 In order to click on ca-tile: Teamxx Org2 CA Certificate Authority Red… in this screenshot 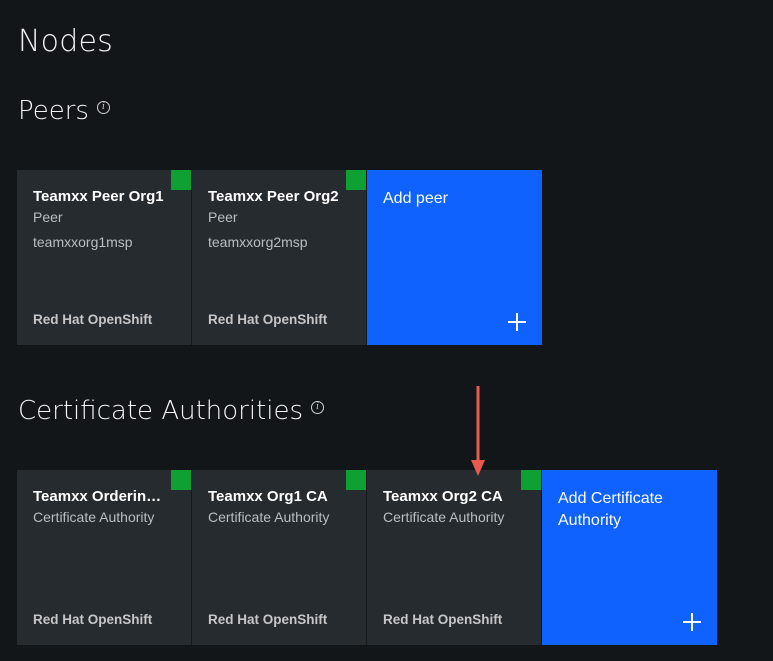, I will do `click(454, 557)`.